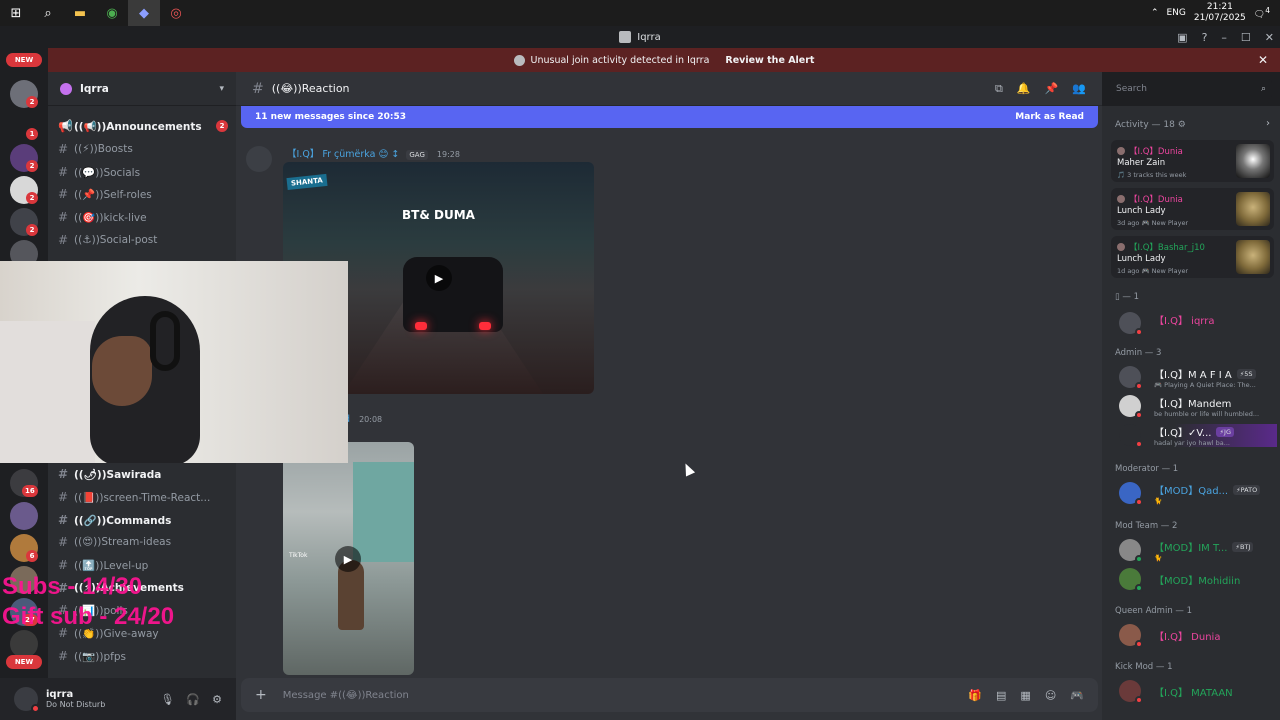 Image resolution: width=1280 pixels, height=720 pixels. Describe the element at coordinates (143, 194) in the screenshot. I see `channel-item: # ((📌))Self-roles` at that location.